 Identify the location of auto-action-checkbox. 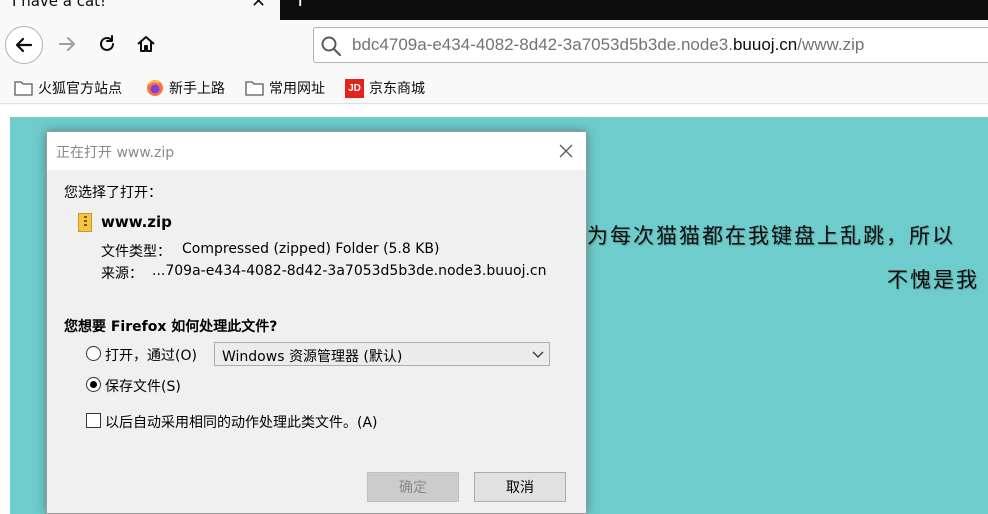
(93, 420).